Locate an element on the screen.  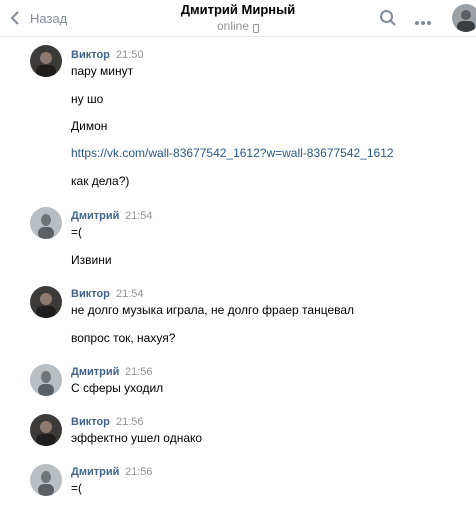
chat-title-block: Дмитрий Мирный online is located at coordinates (238, 19).